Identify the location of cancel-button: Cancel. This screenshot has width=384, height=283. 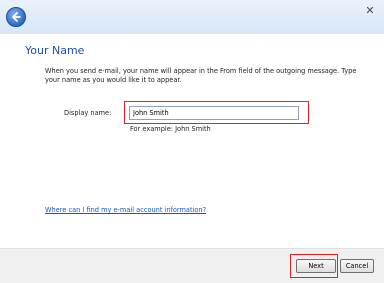
(357, 266).